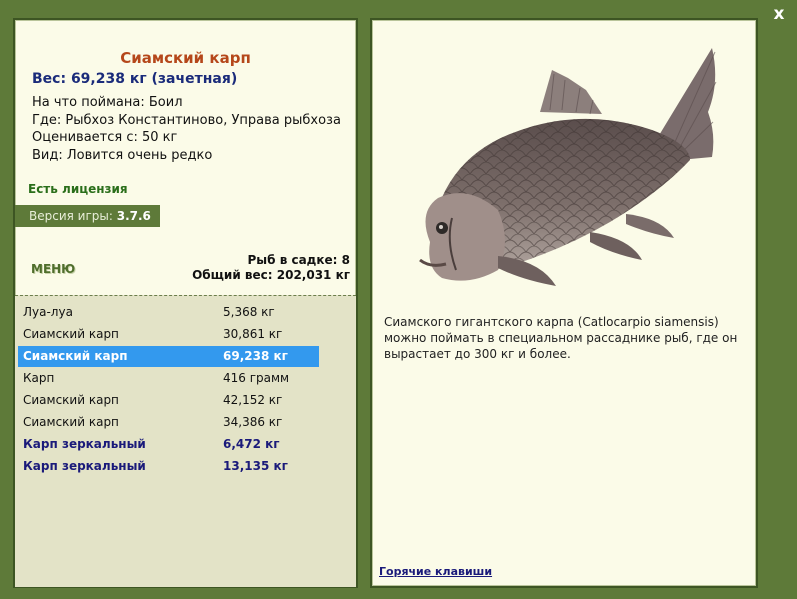 Image resolution: width=797 pixels, height=599 pixels. I want to click on catch-fish-weight: 6,472 кг, so click(251, 444).